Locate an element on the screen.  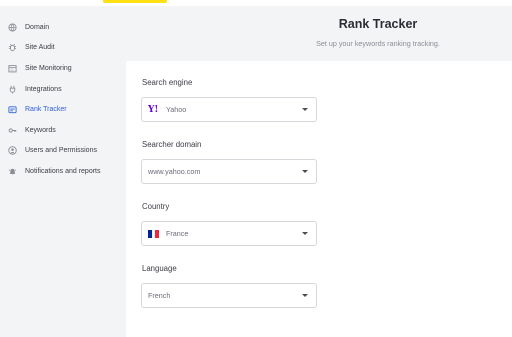
sidebar-item-label: Users and Permissions is located at coordinates (61, 150).